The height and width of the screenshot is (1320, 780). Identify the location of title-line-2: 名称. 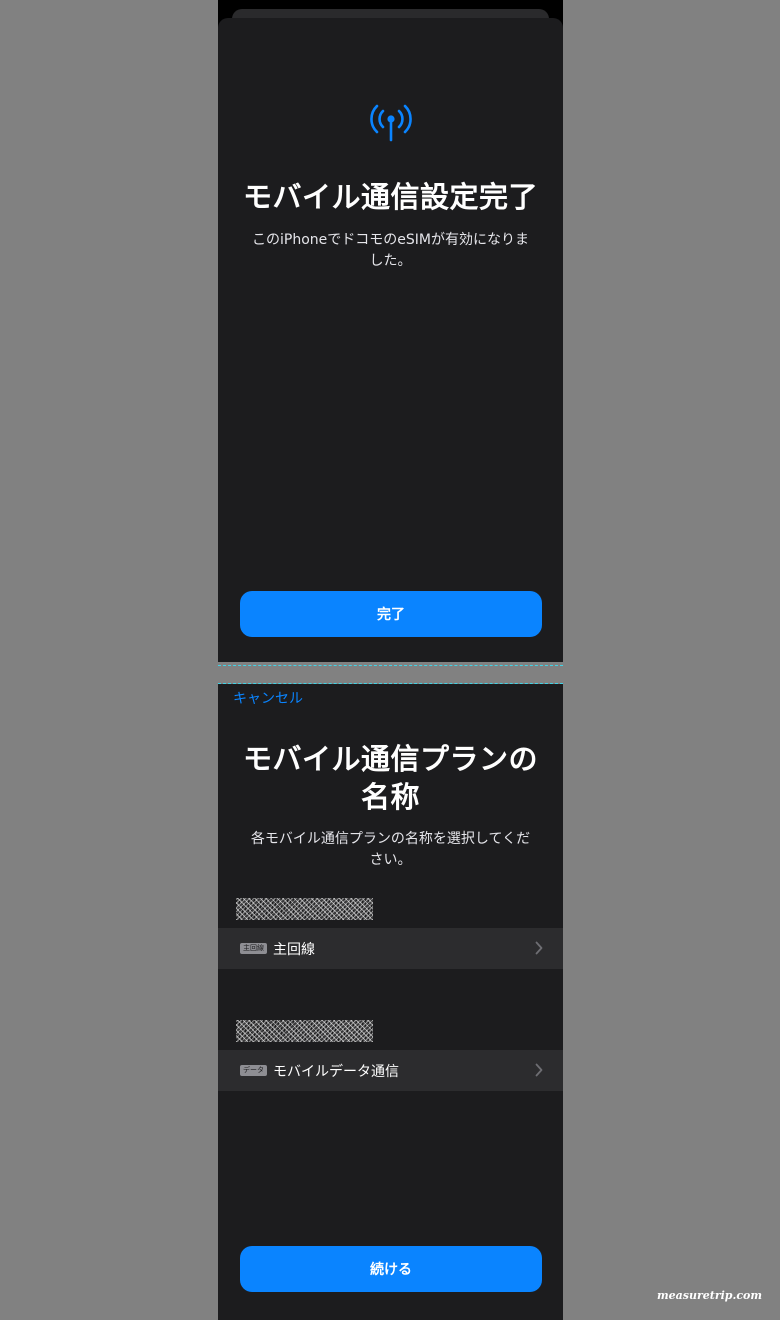
(390, 797).